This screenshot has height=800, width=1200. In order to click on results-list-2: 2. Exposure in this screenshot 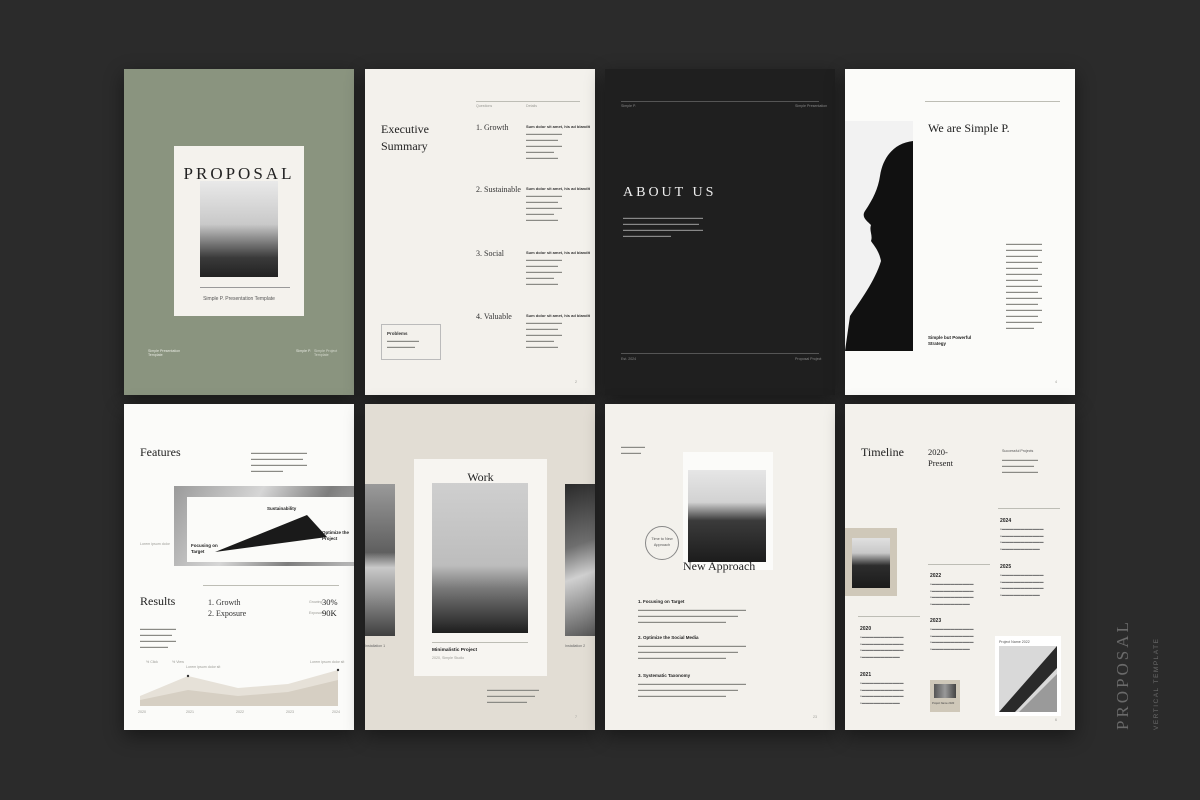, I will do `click(227, 613)`.